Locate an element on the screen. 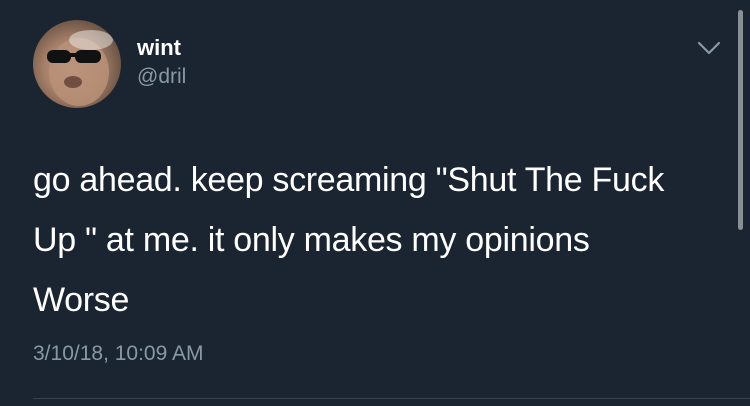 The width and height of the screenshot is (750, 406). divider is located at coordinates (391, 398).